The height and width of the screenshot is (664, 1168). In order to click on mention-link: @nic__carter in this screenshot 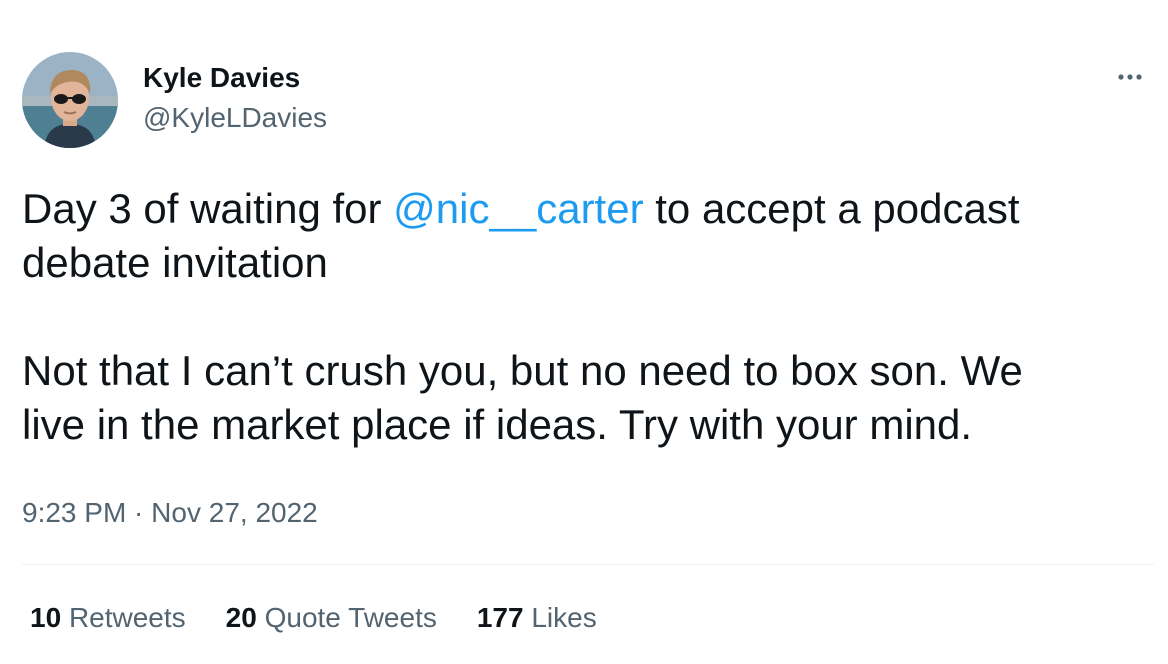, I will do `click(518, 208)`.